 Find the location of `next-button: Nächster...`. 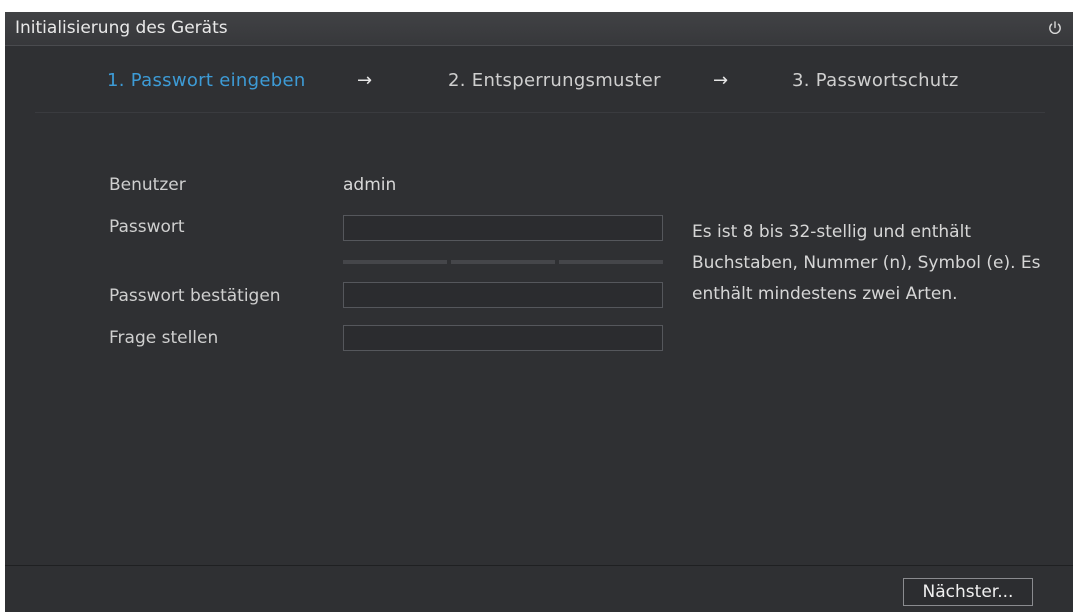

next-button: Nächster... is located at coordinates (968, 592).